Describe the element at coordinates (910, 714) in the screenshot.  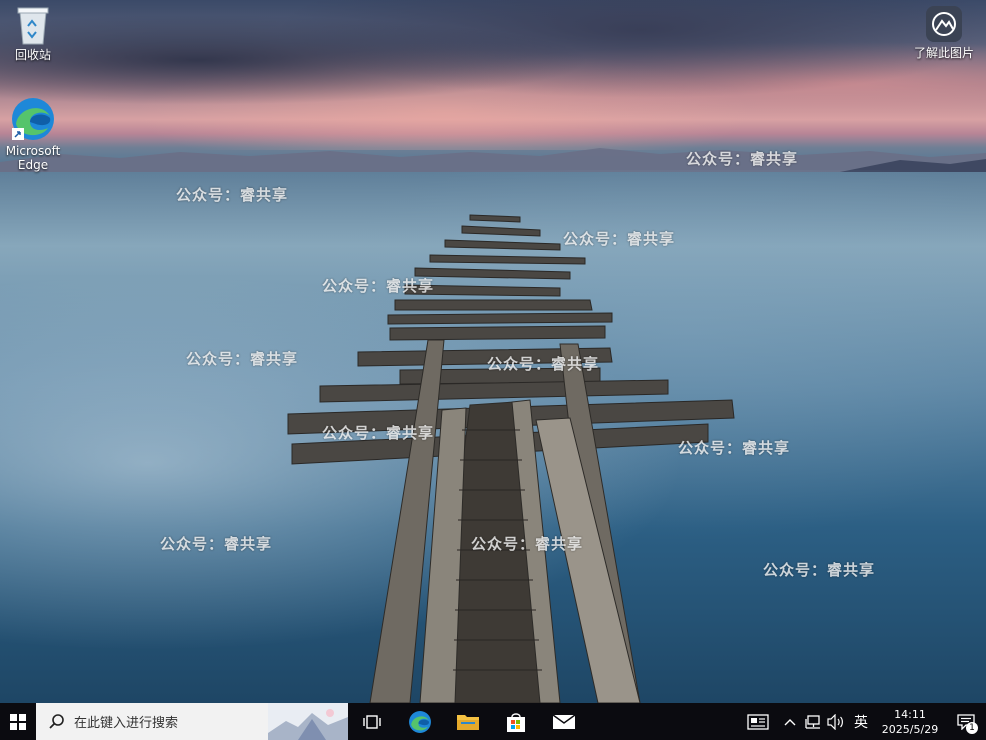
I see `clock-time: 14:11` at that location.